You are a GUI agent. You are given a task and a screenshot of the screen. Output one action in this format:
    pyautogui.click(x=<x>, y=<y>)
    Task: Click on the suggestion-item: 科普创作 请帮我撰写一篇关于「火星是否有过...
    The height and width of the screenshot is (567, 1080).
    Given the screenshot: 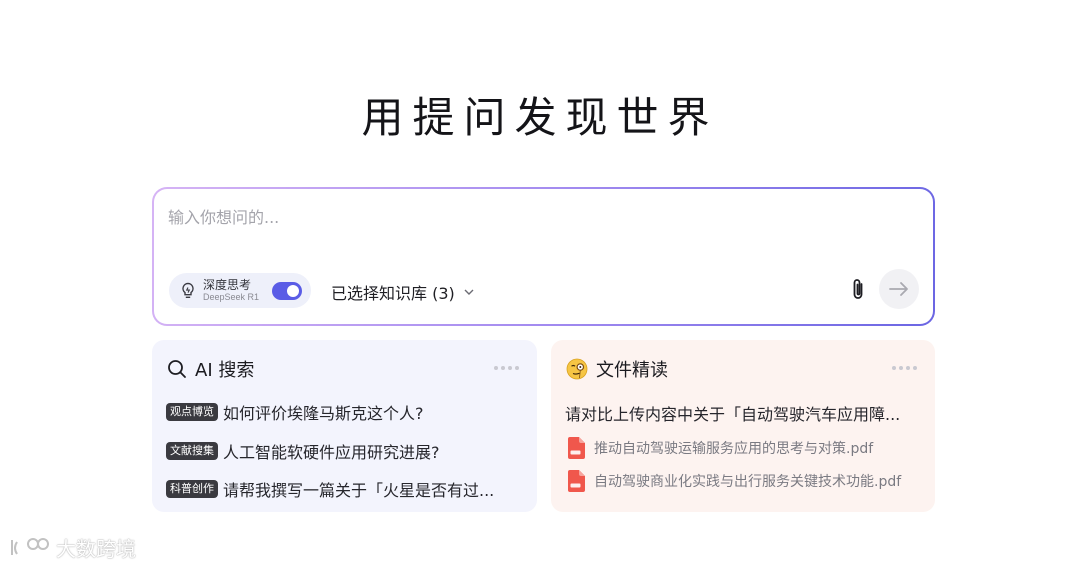 What is the action you would take?
    pyautogui.click(x=330, y=489)
    